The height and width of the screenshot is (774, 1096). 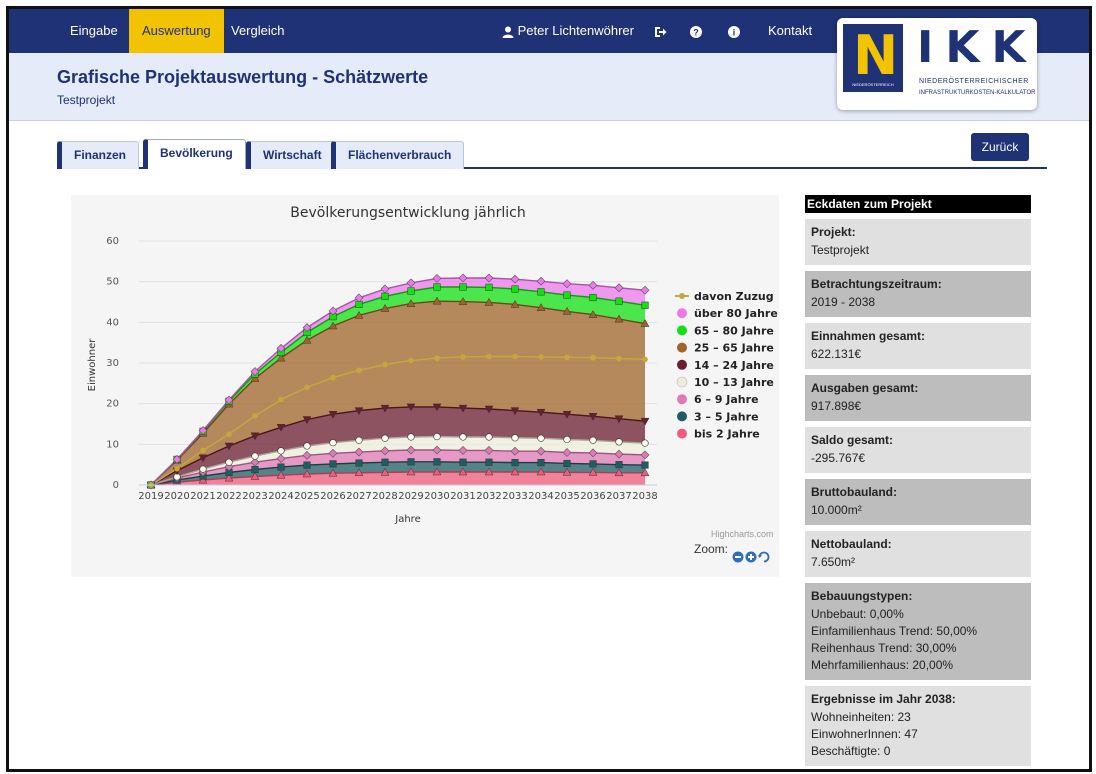 I want to click on legend-item: 6 – 9 Jahre, so click(x=726, y=399).